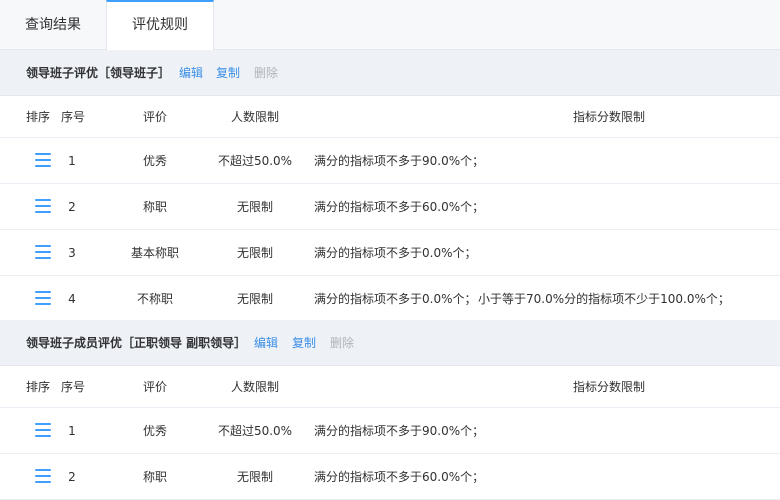  I want to click on tab-bar: 查询结果 评优规则, so click(390, 25).